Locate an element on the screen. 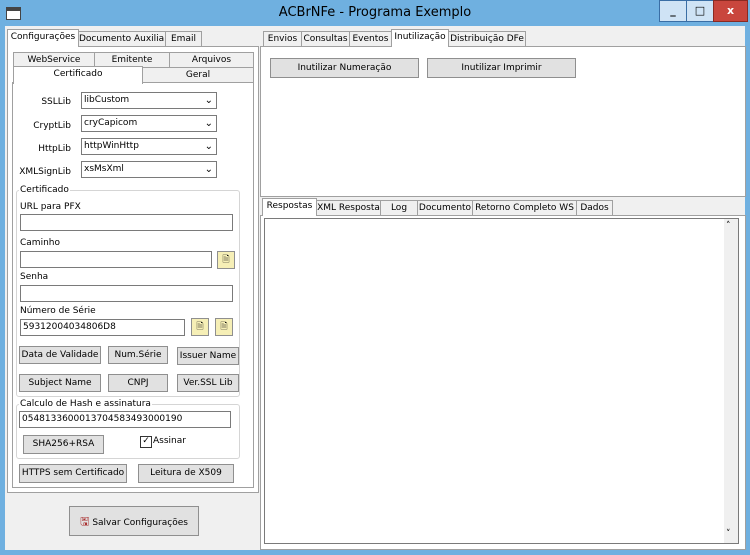 The width and height of the screenshot is (750, 555). httplib-value: httpWinHttp is located at coordinates (111, 146).